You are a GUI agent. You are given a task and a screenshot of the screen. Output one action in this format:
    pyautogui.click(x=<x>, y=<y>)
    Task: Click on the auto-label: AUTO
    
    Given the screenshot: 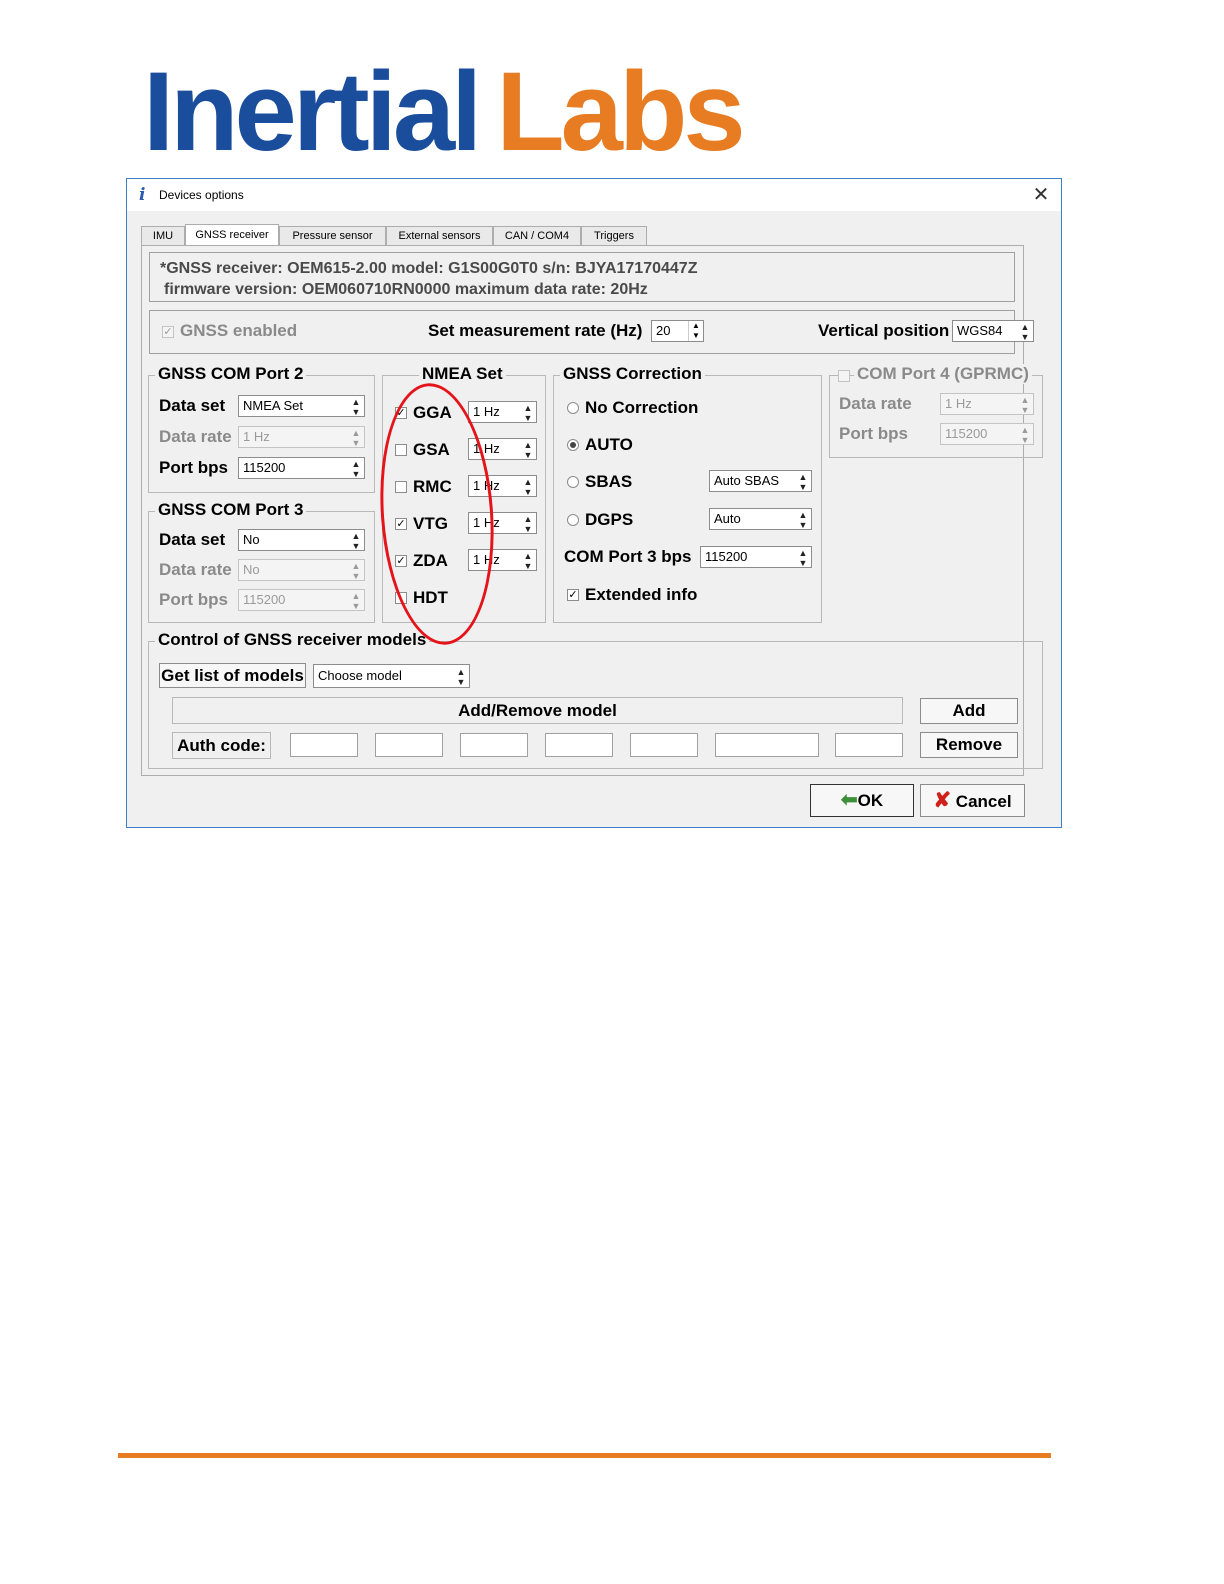 What is the action you would take?
    pyautogui.click(x=609, y=444)
    